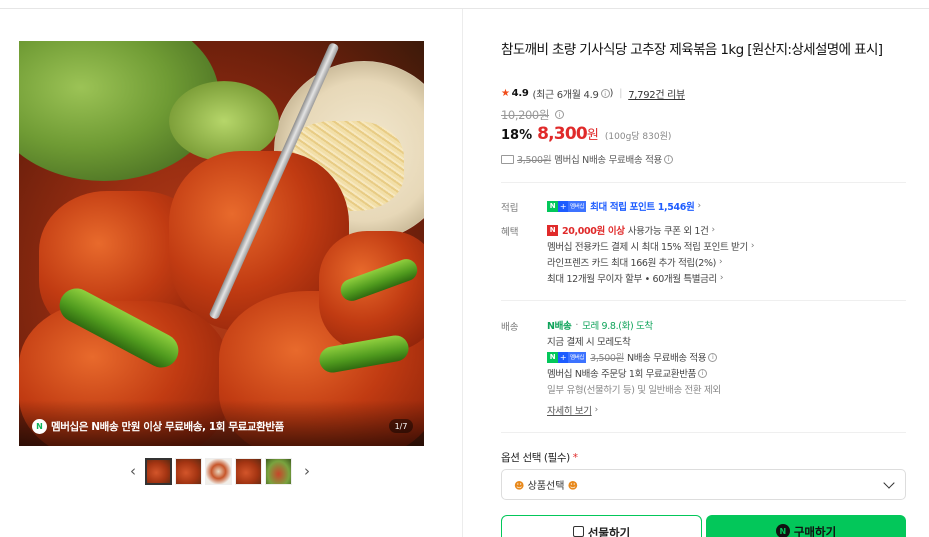  Describe the element at coordinates (578, 531) in the screenshot. I see `gift-icon` at that location.